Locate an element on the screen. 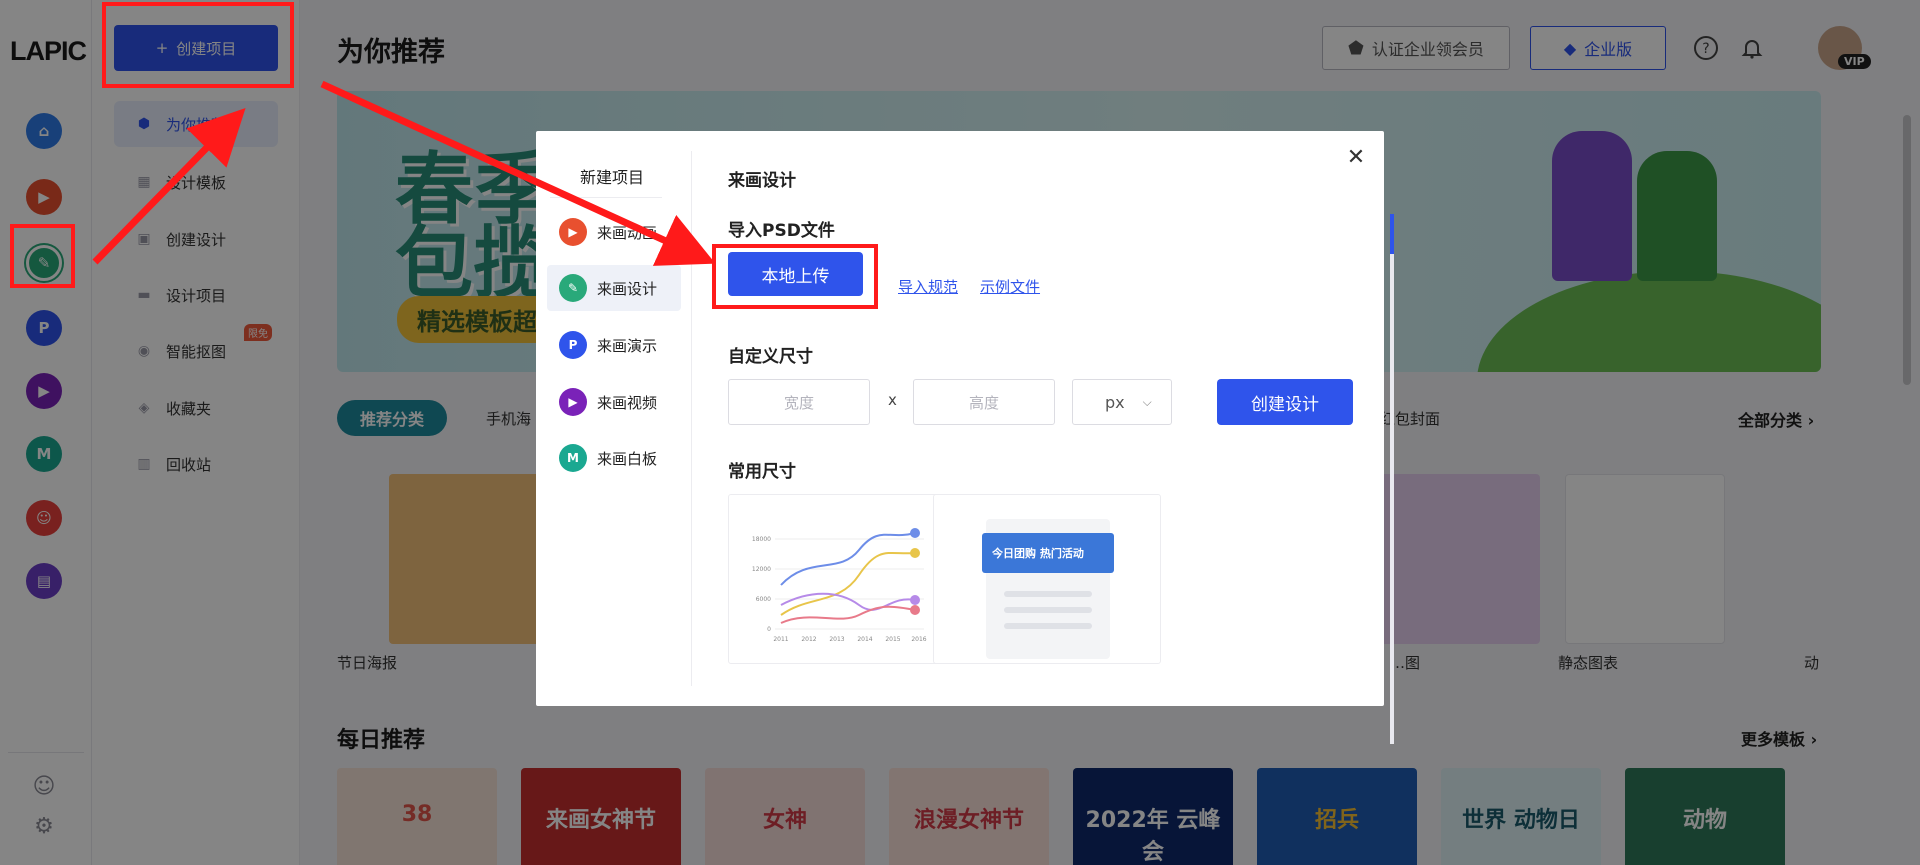 This screenshot has height=865, width=1920. annotation-arrows is located at coordinates (404, 173).